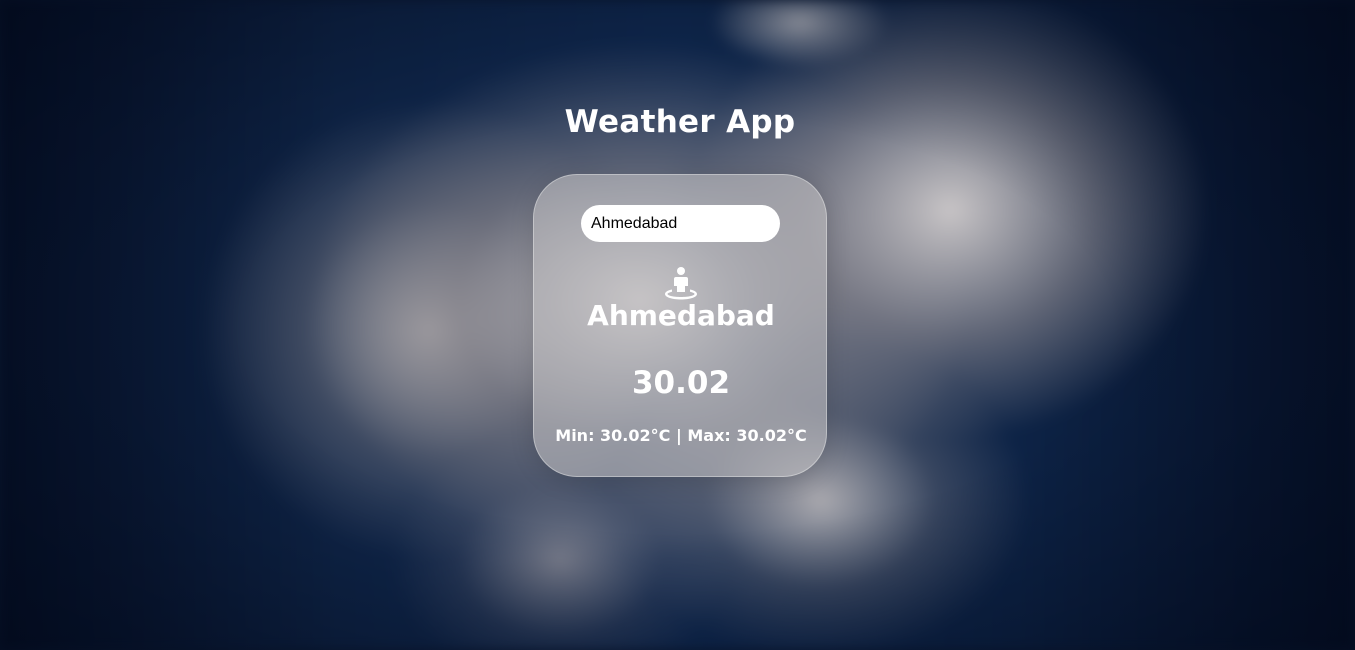 The width and height of the screenshot is (1355, 650). I want to click on temperature-value: 30.02, so click(681, 383).